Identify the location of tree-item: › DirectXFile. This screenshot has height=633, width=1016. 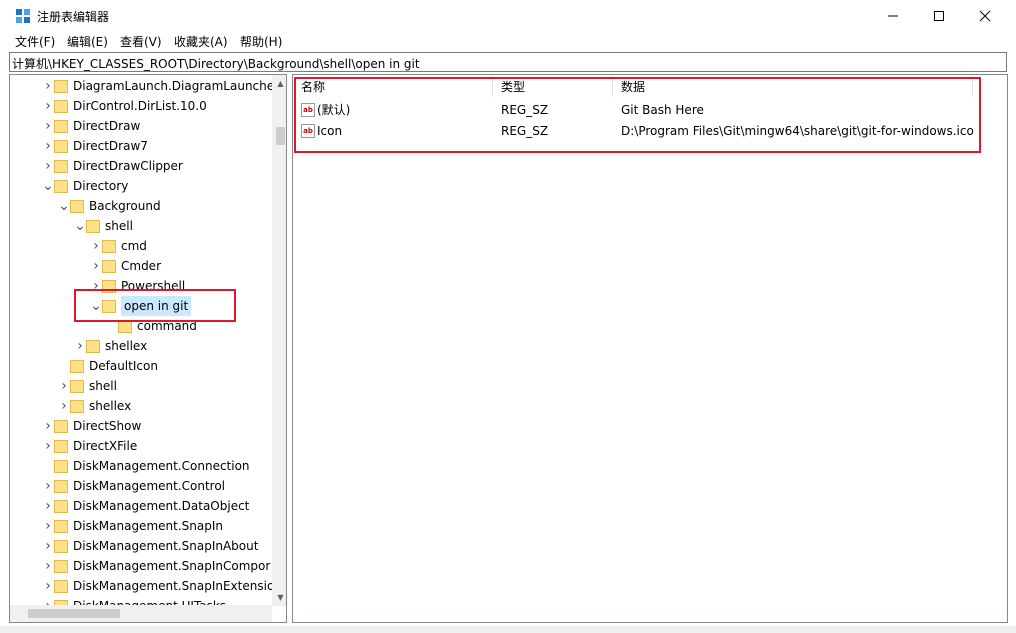
(89, 446).